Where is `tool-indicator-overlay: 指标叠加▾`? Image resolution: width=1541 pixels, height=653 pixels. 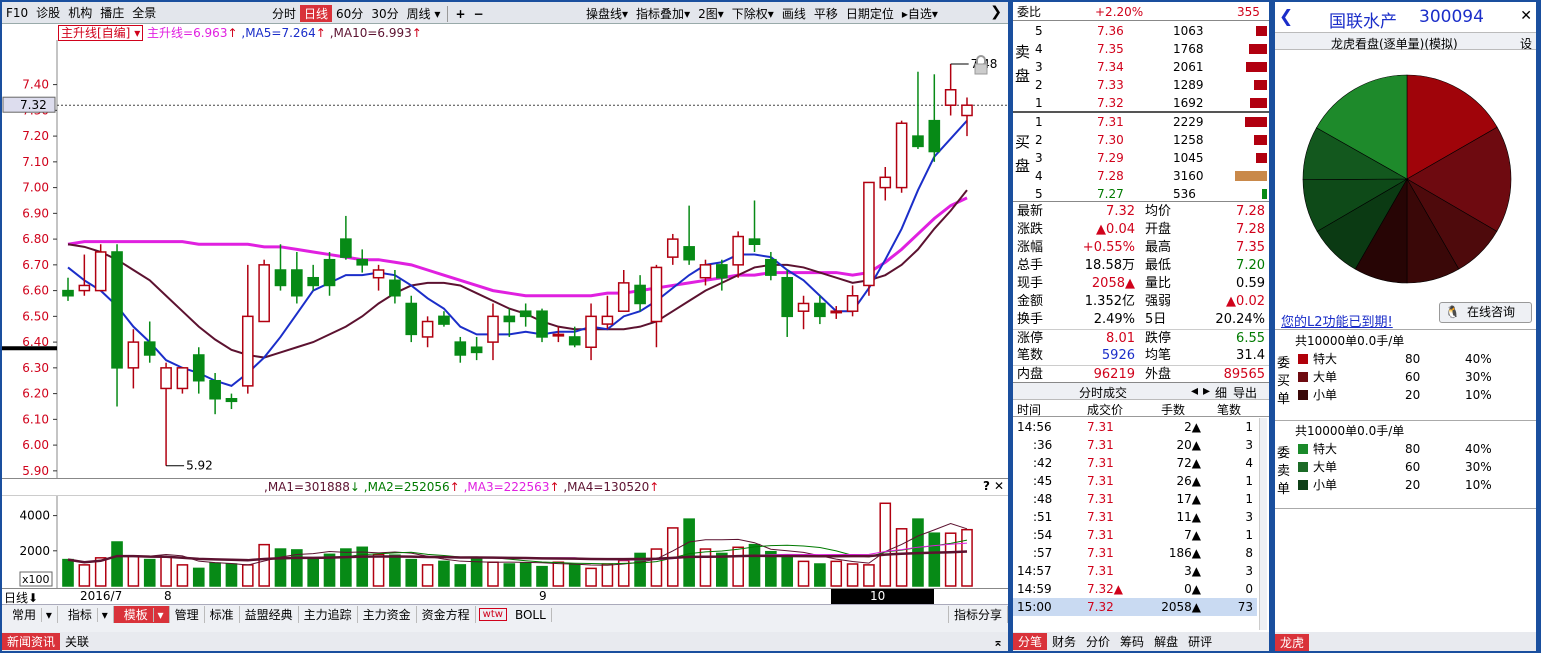 tool-indicator-overlay: 指标叠加▾ is located at coordinates (663, 13).